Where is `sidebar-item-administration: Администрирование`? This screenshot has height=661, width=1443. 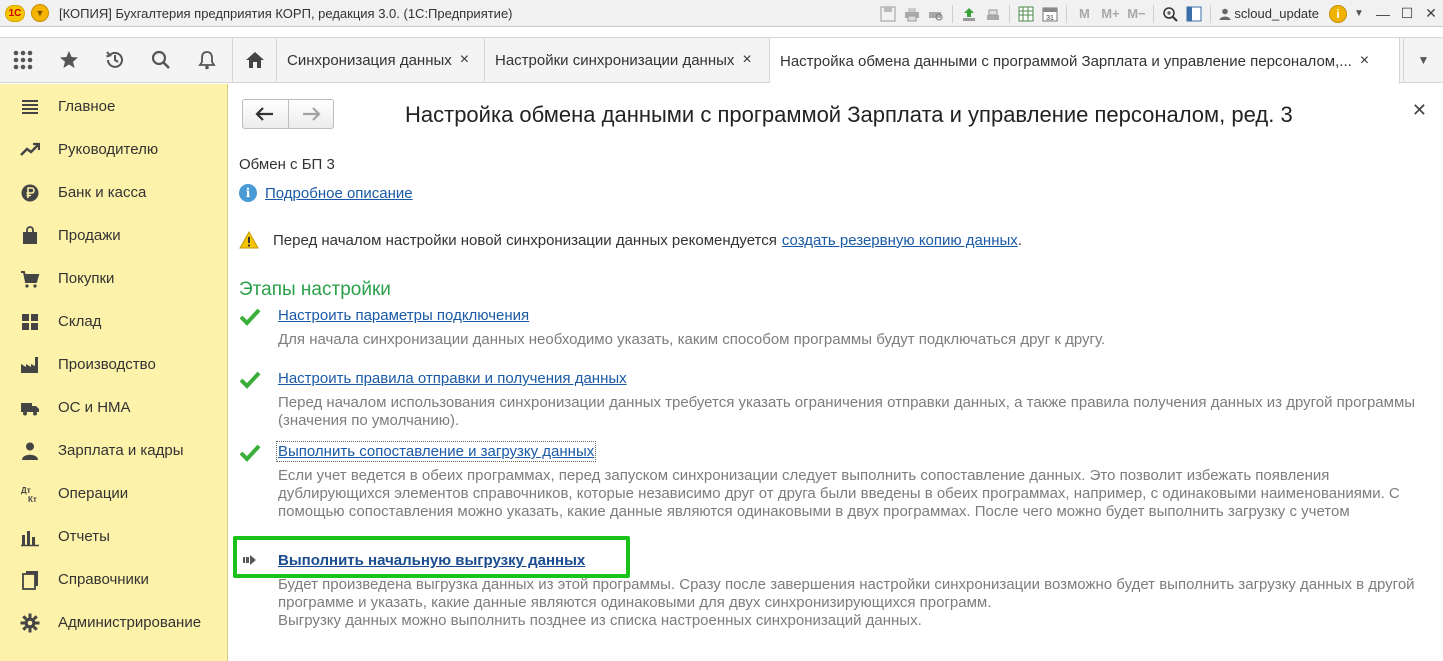
sidebar-item-administration: Администрирование is located at coordinates (114, 622).